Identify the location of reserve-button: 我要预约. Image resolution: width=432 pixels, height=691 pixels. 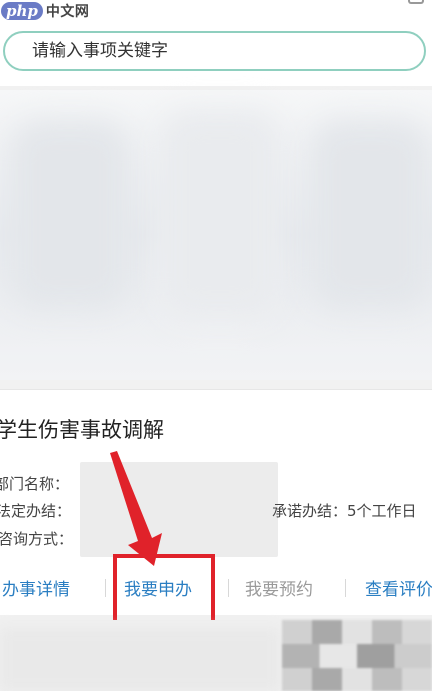
(279, 587).